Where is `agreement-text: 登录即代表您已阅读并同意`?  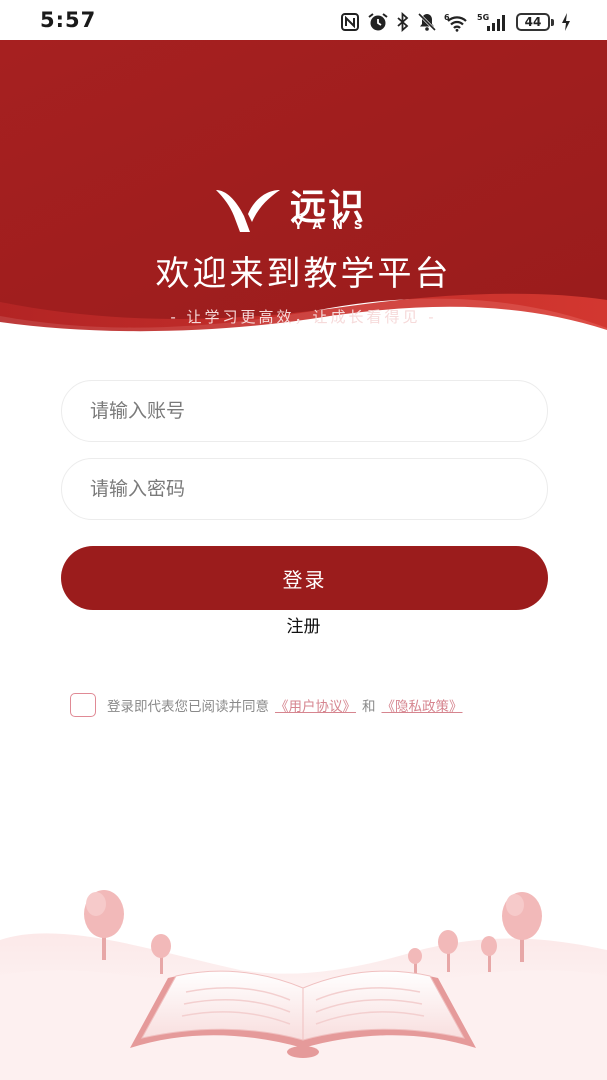 agreement-text: 登录即代表您已阅读并同意 is located at coordinates (188, 707).